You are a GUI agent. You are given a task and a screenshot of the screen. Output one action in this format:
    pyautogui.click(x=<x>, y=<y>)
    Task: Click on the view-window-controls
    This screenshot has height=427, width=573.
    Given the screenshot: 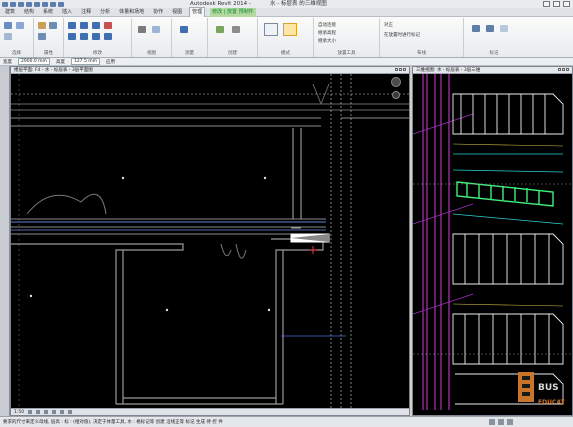 What is the action you would take?
    pyautogui.click(x=401, y=70)
    